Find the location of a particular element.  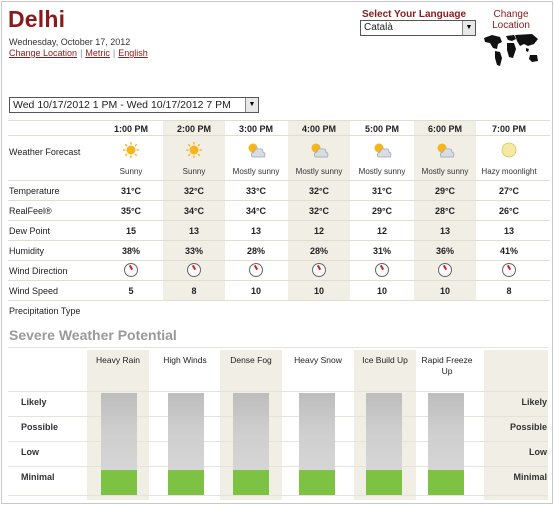

humidity-value: 41% is located at coordinates (508, 251).